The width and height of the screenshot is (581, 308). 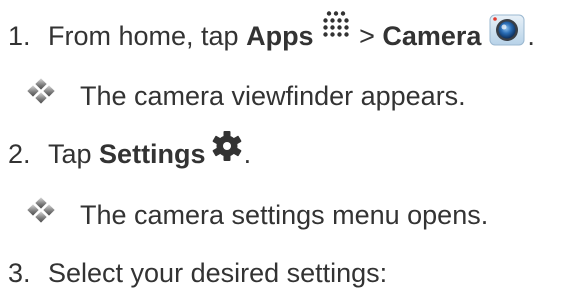 I want to click on step-3: 3. Select your desired settings:, so click(x=197, y=273).